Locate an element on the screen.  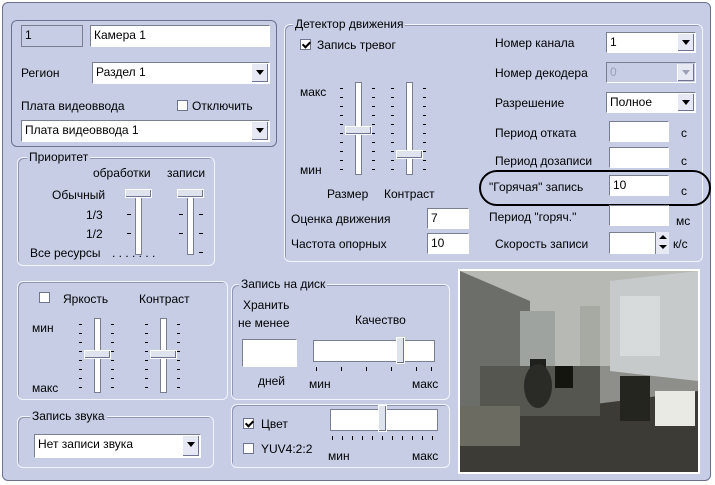
motion-estimate-field: 7 is located at coordinates (448, 218).